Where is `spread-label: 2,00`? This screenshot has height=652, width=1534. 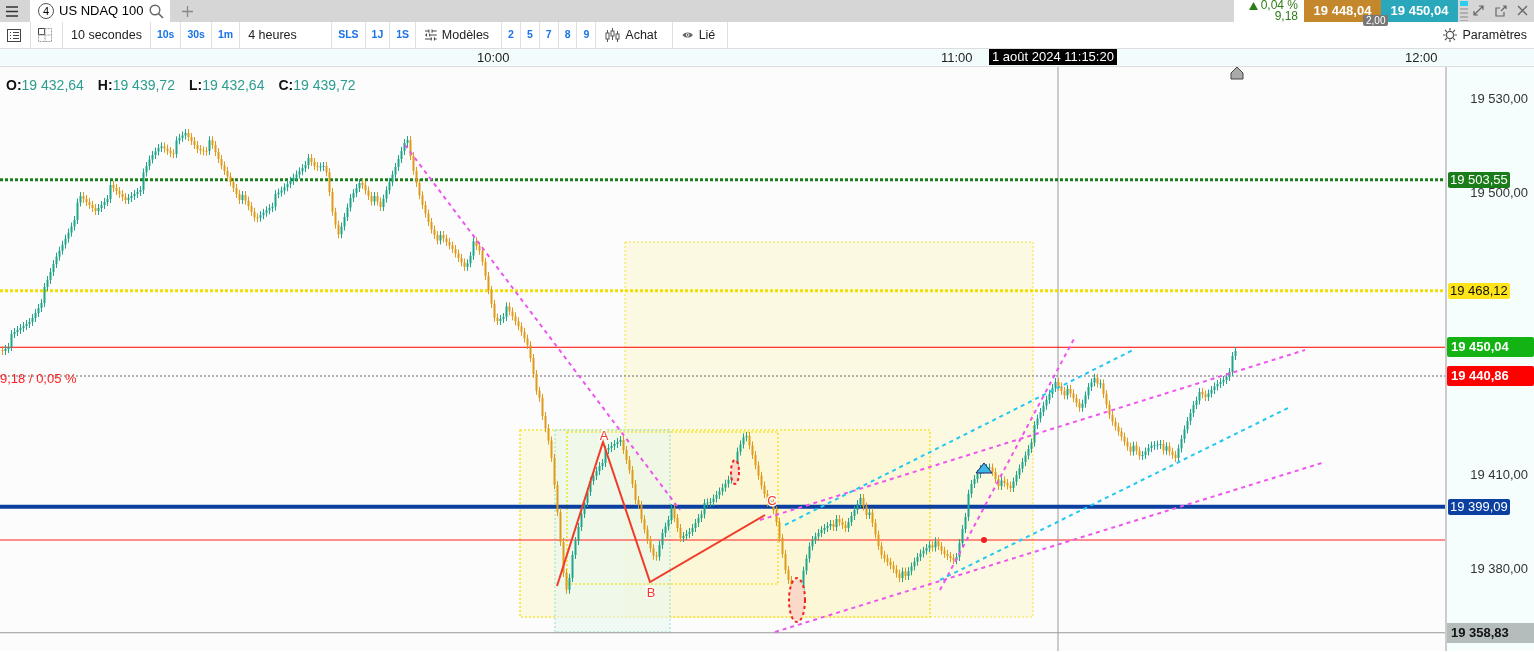 spread-label: 2,00 is located at coordinates (1376, 20).